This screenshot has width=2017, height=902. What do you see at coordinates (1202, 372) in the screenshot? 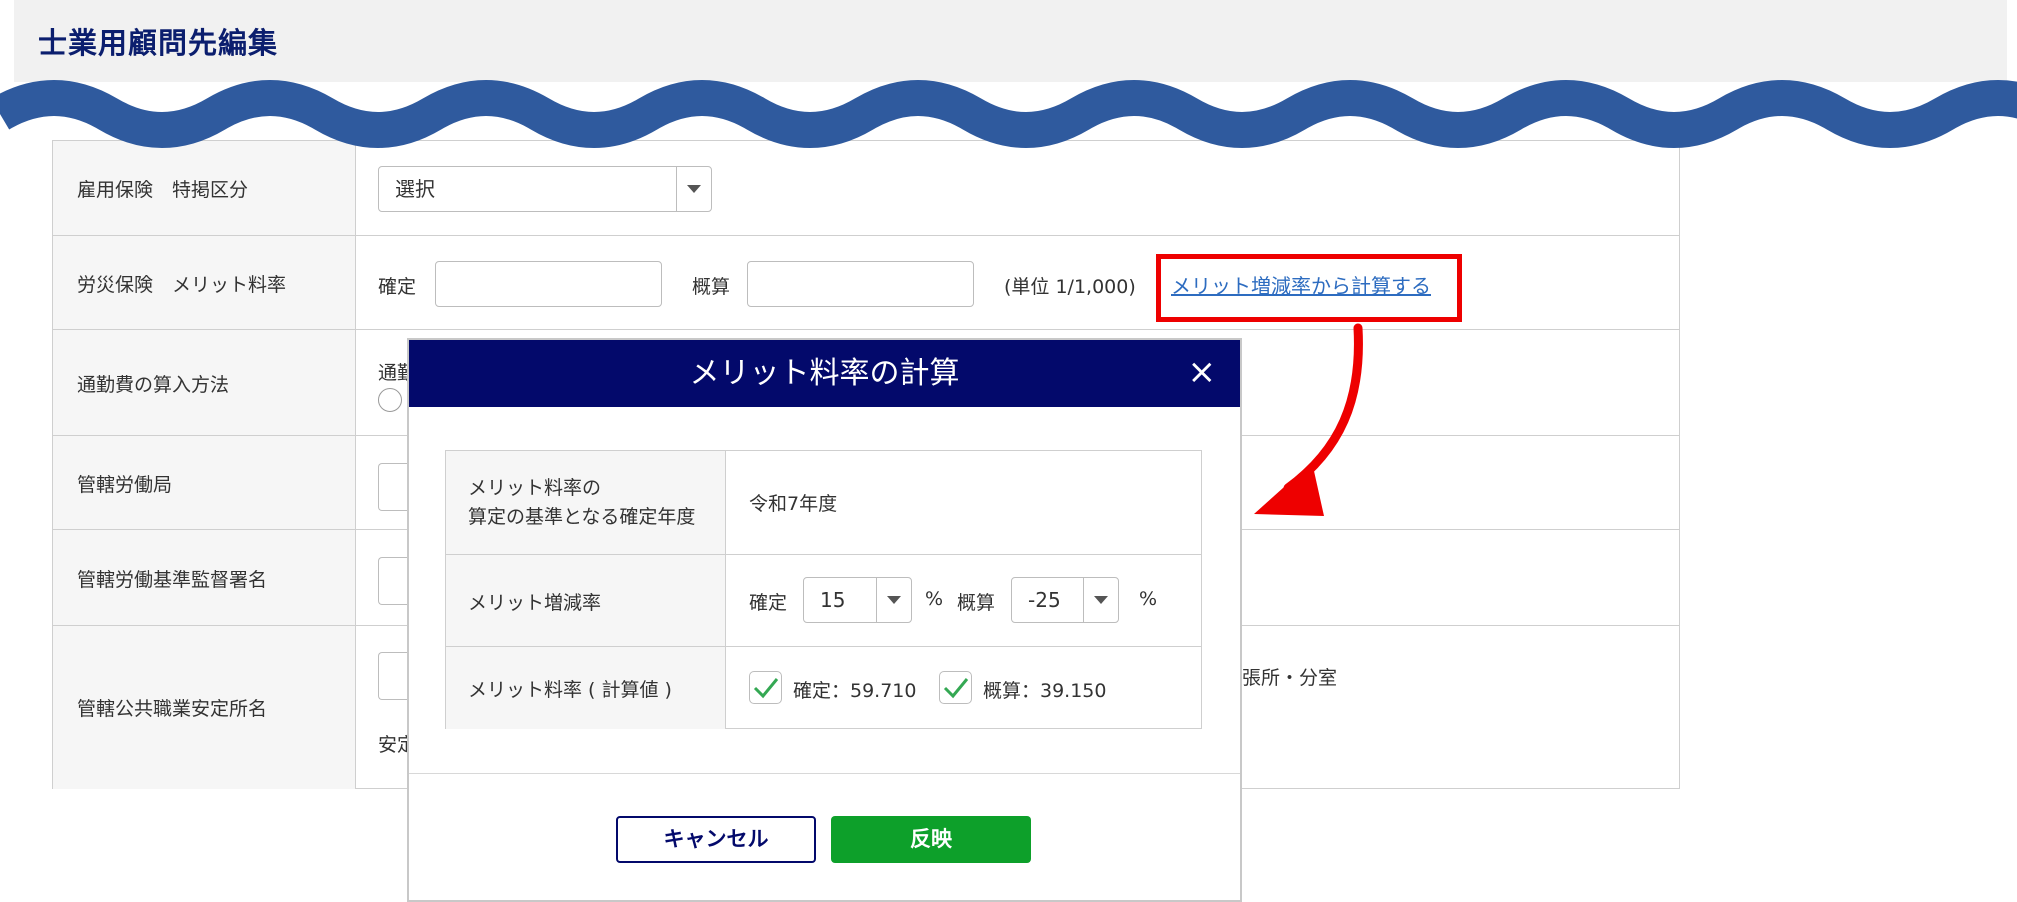
I see `close-icon: ×` at bounding box center [1202, 372].